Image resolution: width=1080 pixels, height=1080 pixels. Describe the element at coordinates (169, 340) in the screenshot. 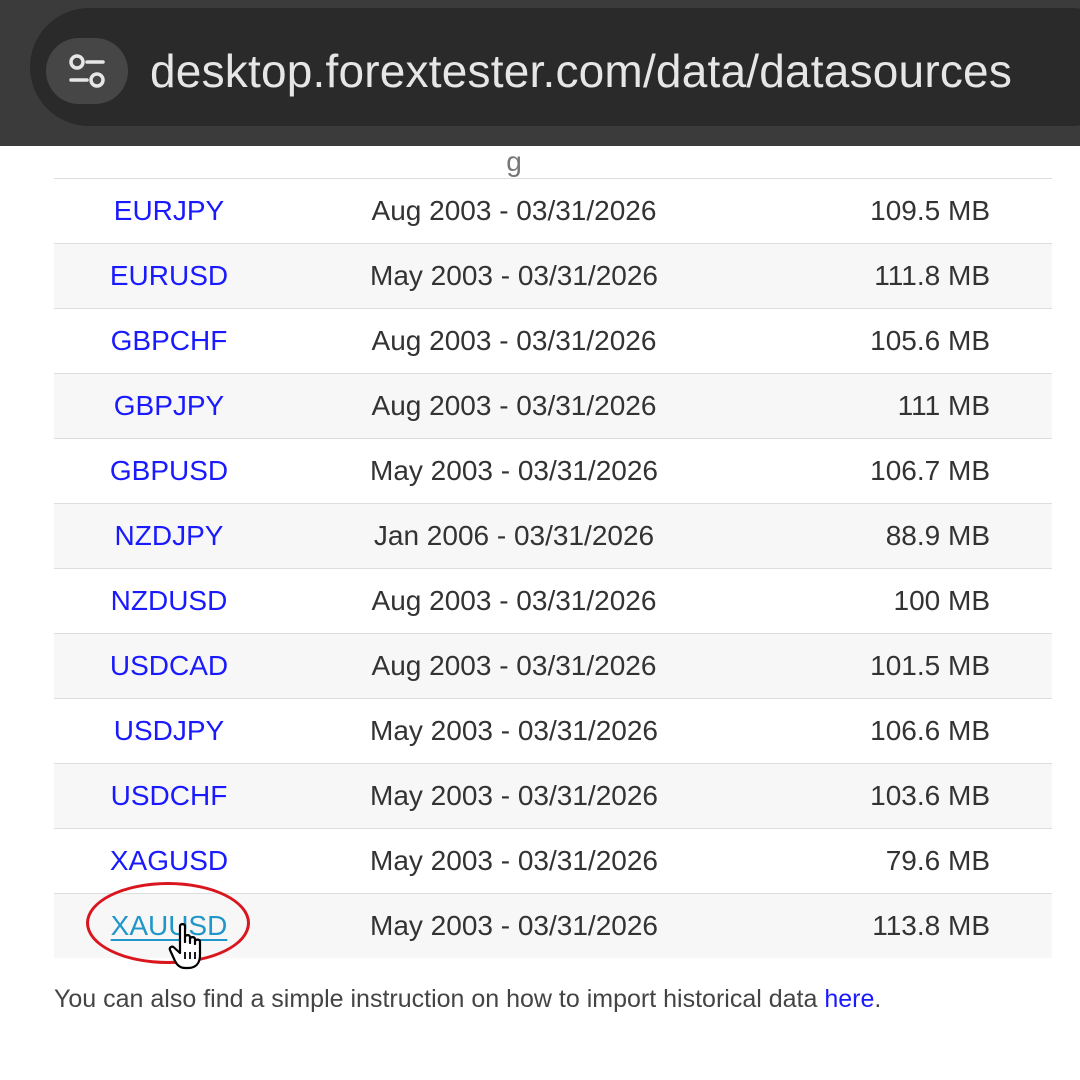

I see `symbol-download-link: GBPCHF` at that location.